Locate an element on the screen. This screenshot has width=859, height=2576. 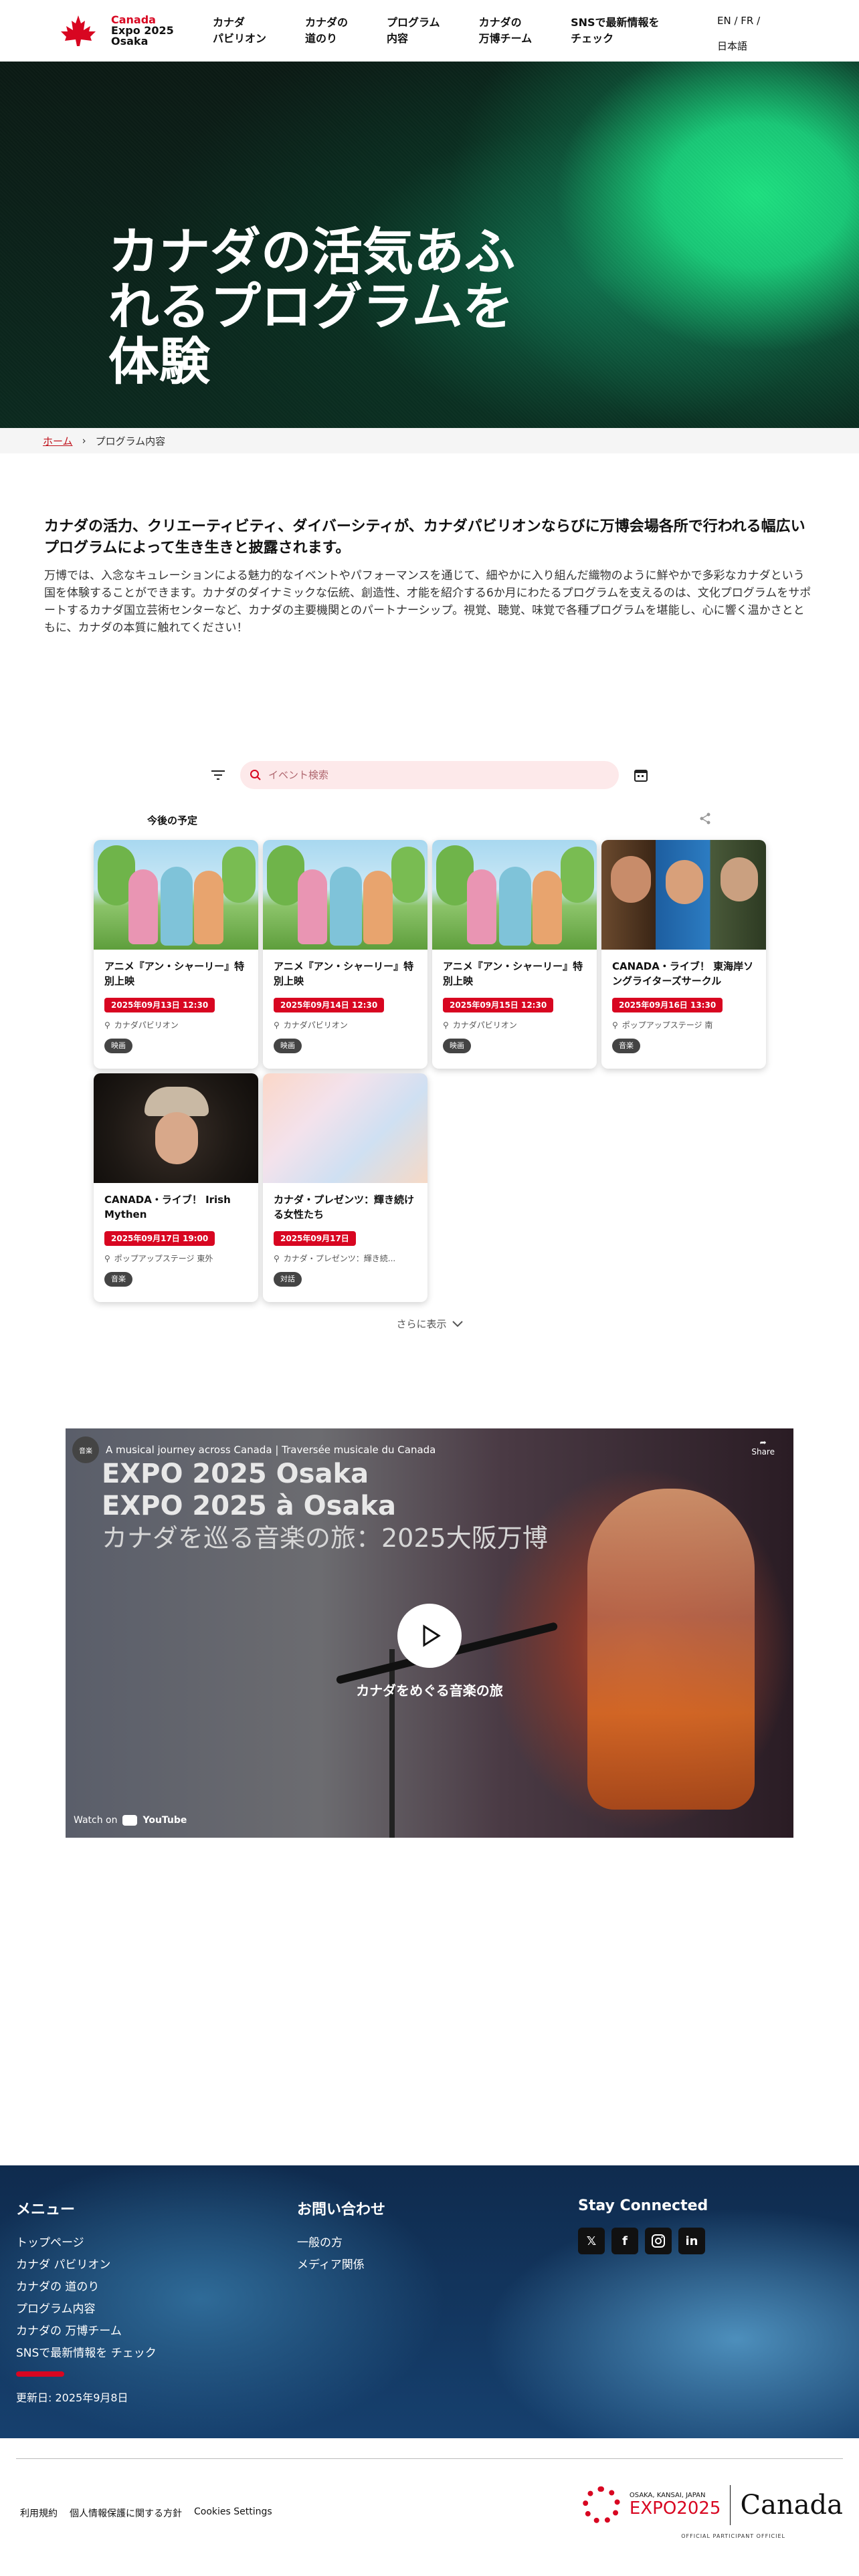
lang-en: EN is located at coordinates (724, 21).